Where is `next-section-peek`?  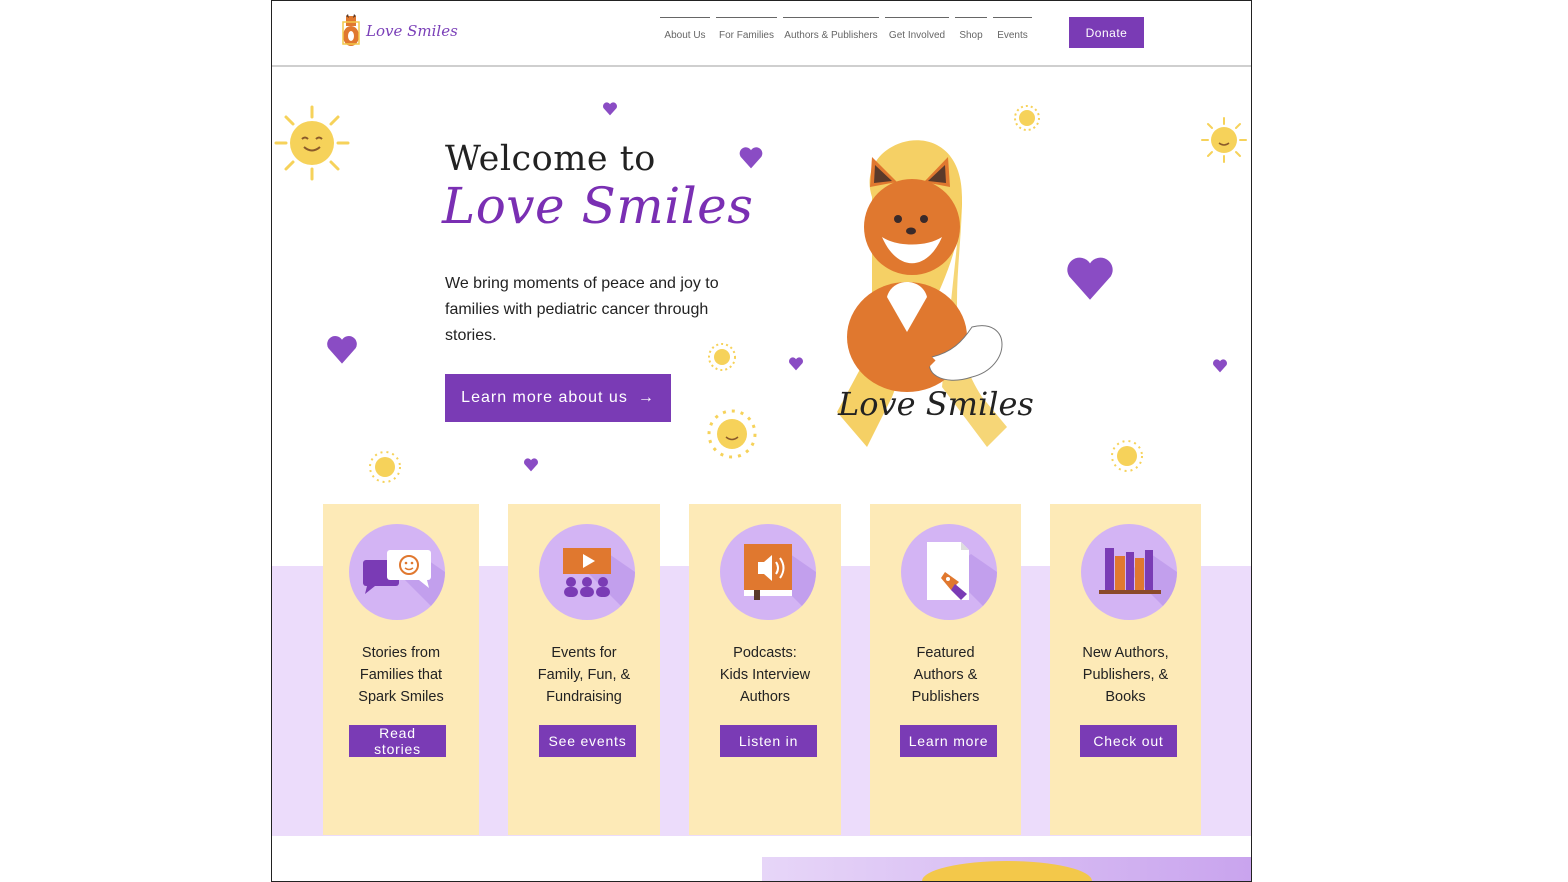
next-section-peek is located at coordinates (1006, 869).